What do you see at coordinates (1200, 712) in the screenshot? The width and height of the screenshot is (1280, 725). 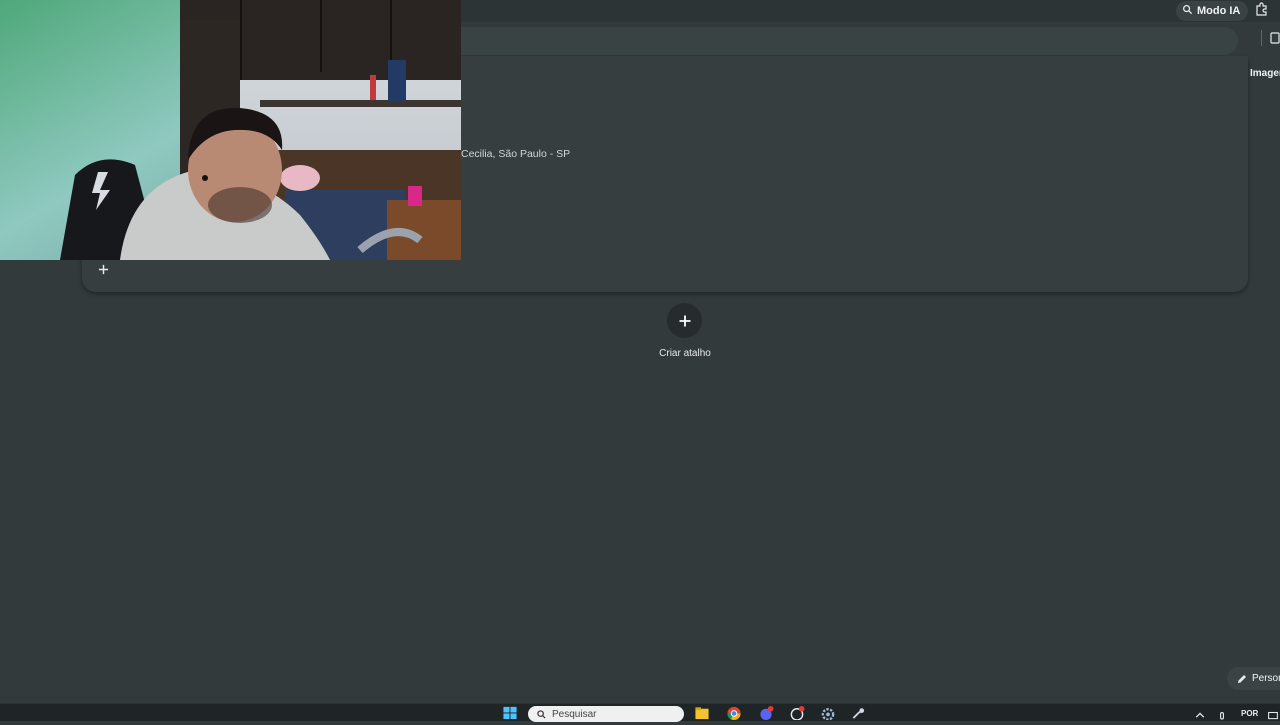 I see `chevron-up-icon` at bounding box center [1200, 712].